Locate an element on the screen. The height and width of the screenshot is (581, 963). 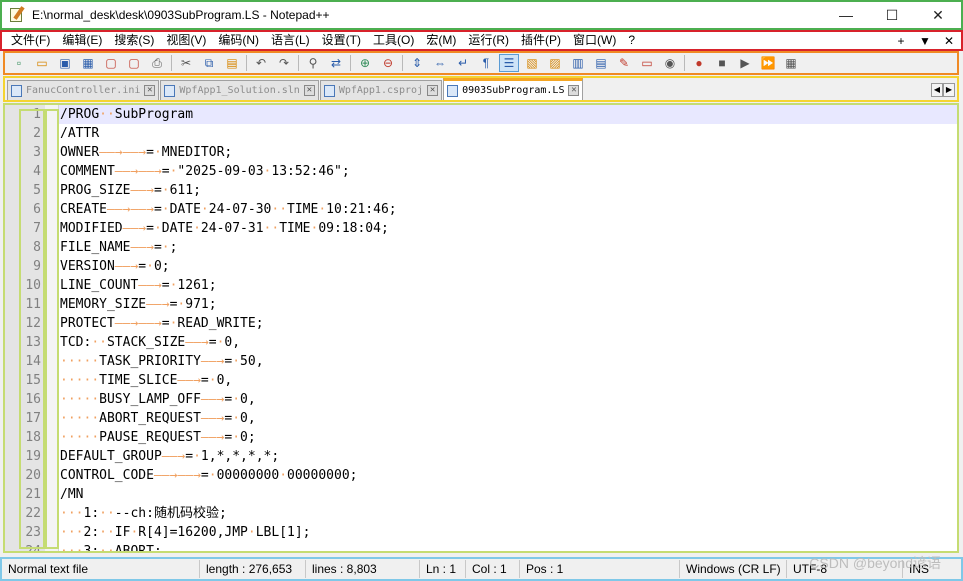
tab-3: 0903SubProgram.LS ✕ is located at coordinates (513, 89).